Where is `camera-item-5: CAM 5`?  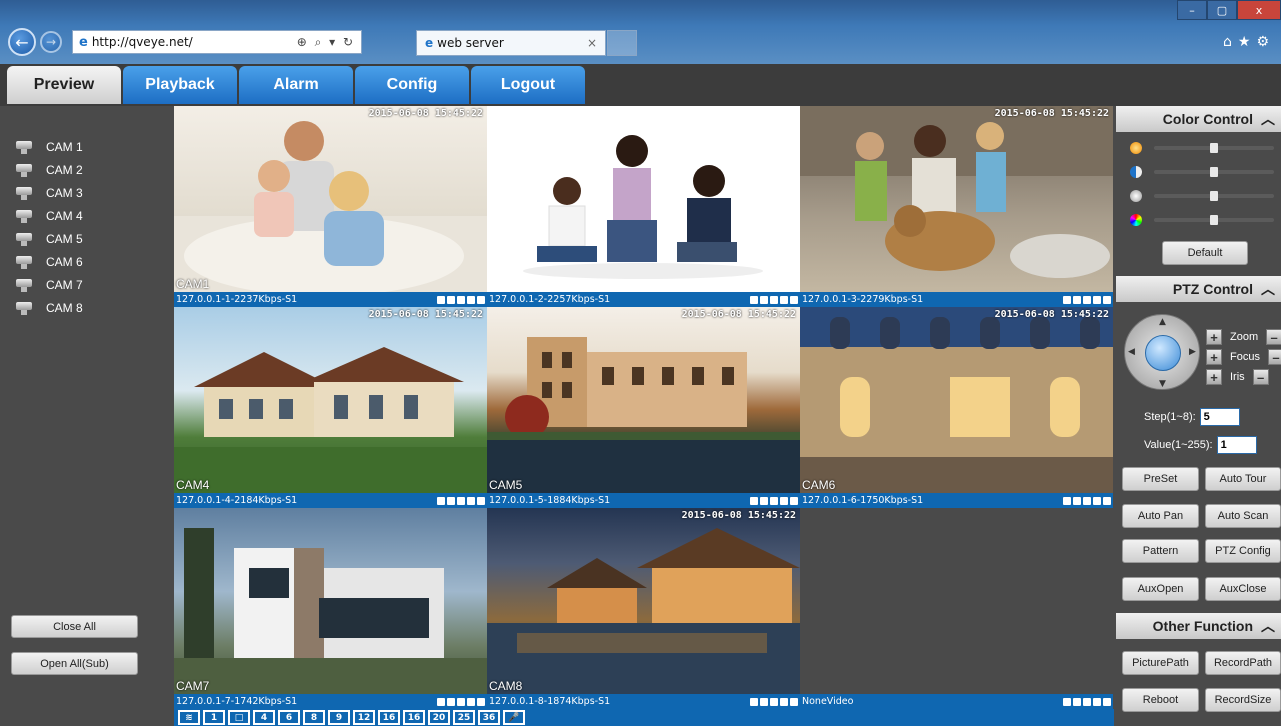
camera-item-5: CAM 5 is located at coordinates (49, 239).